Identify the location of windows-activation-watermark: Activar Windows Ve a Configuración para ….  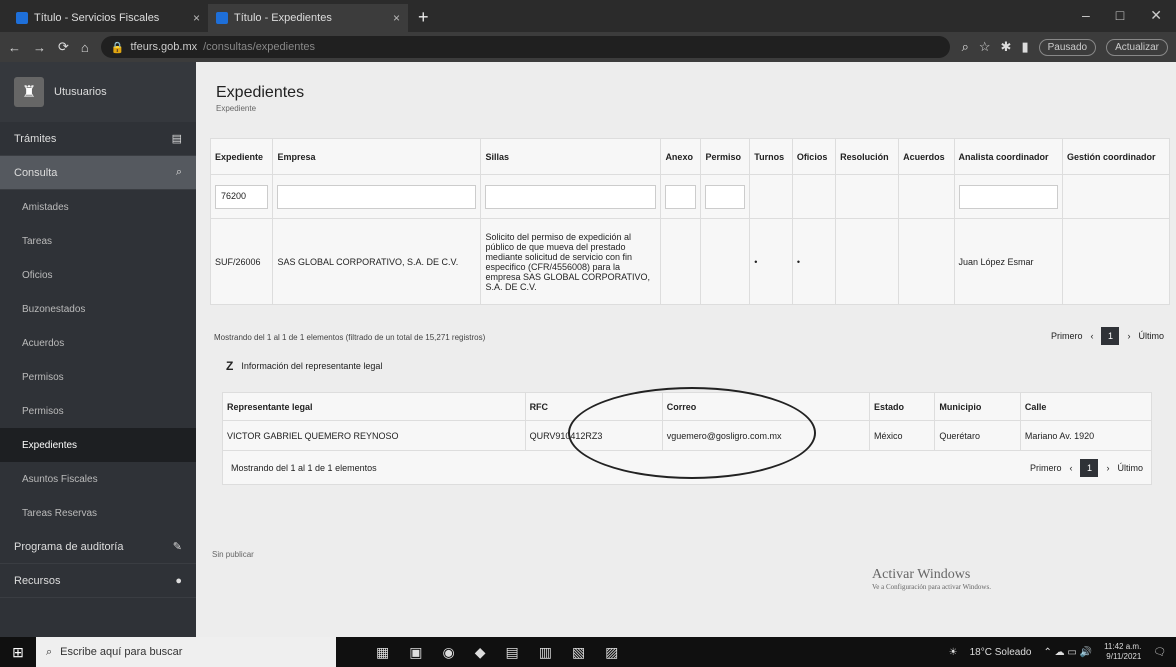
(931, 579).